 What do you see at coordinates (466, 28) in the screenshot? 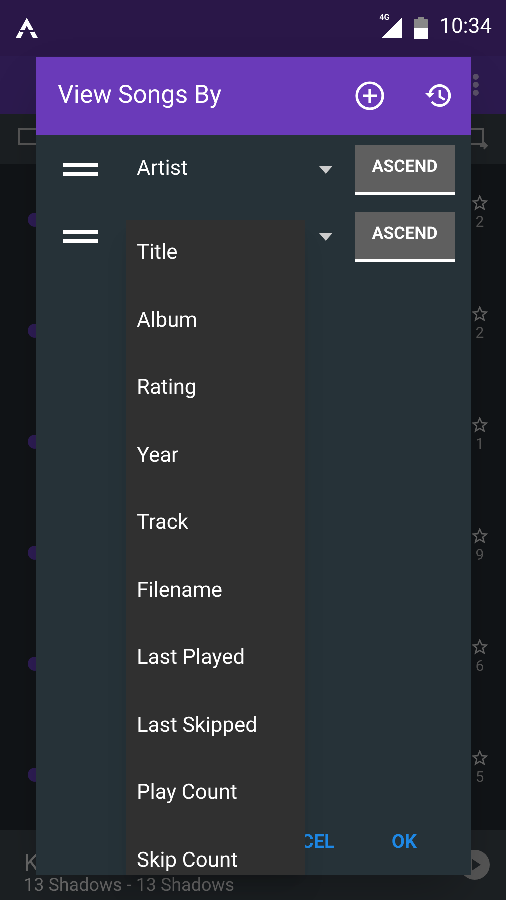
I see `clock-time: 10:34` at bounding box center [466, 28].